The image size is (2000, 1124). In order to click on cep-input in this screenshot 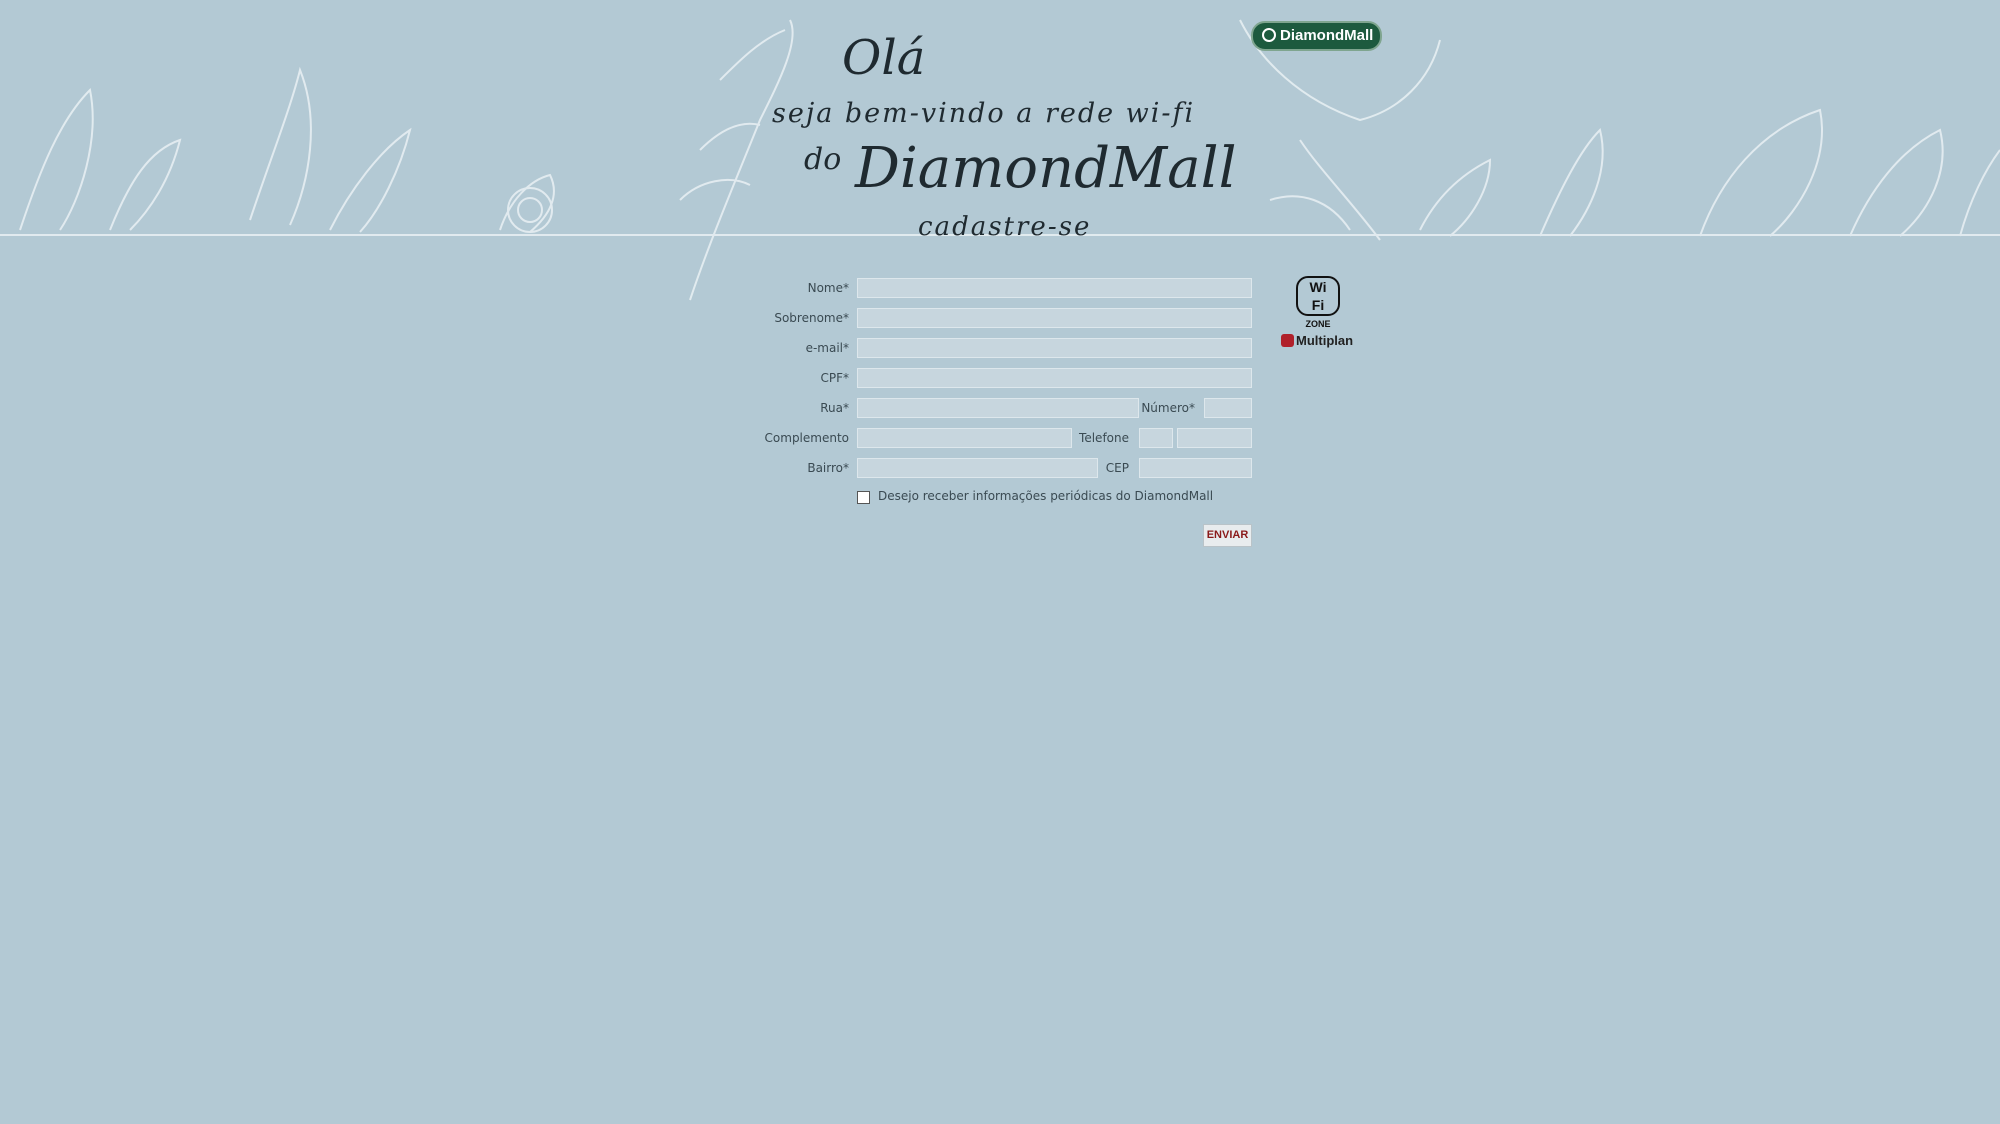, I will do `click(1195, 468)`.